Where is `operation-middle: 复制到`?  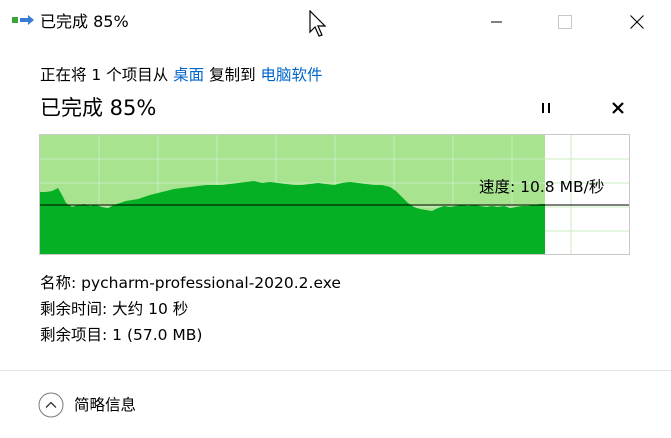 operation-middle: 复制到 is located at coordinates (232, 75).